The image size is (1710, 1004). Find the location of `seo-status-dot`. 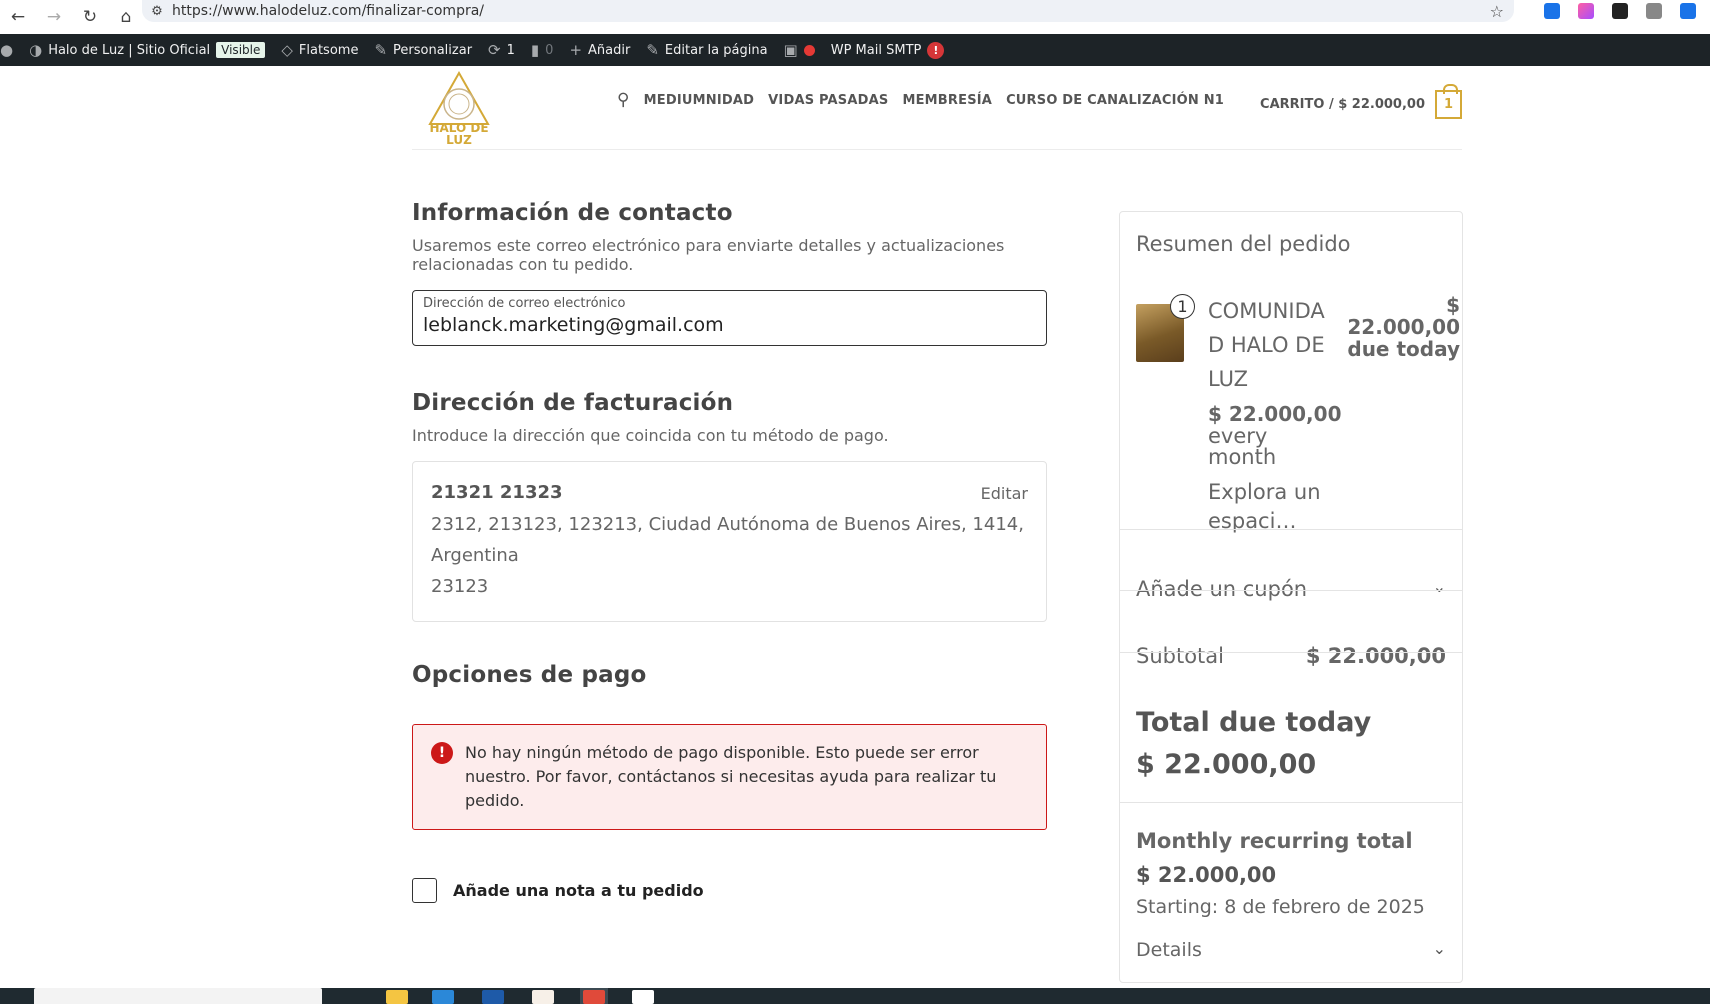

seo-status-dot is located at coordinates (809, 50).